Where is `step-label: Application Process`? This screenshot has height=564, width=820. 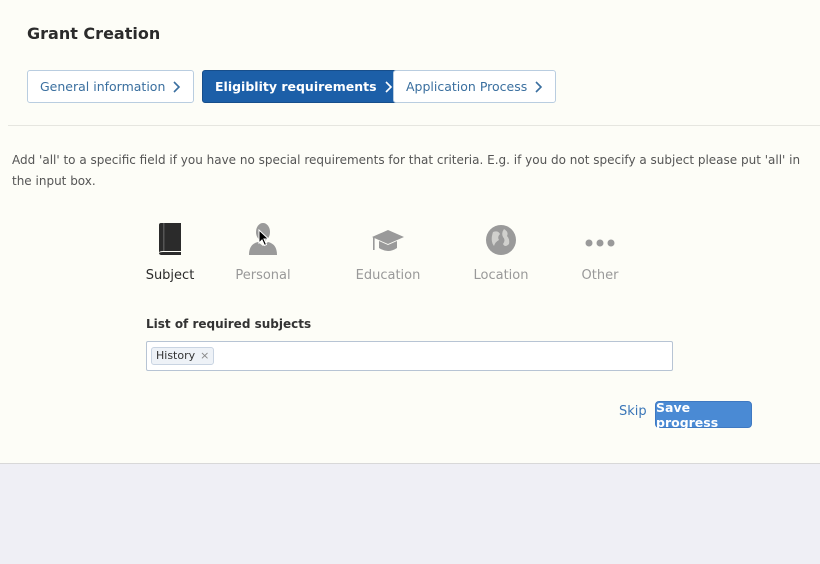
step-label: Application Process is located at coordinates (467, 86).